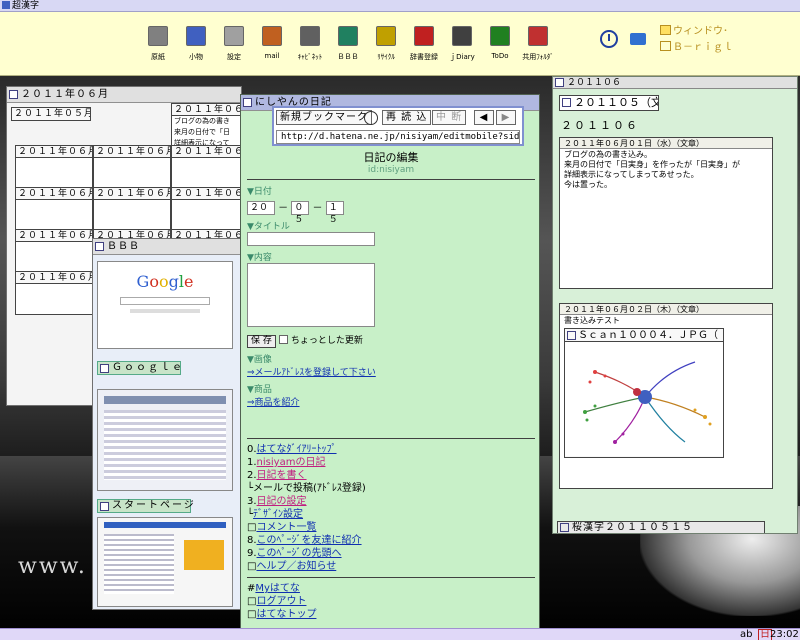 The width and height of the screenshot is (800, 640). Describe the element at coordinates (261, 341) in the screenshot. I see `save-button: 保 存` at that location.